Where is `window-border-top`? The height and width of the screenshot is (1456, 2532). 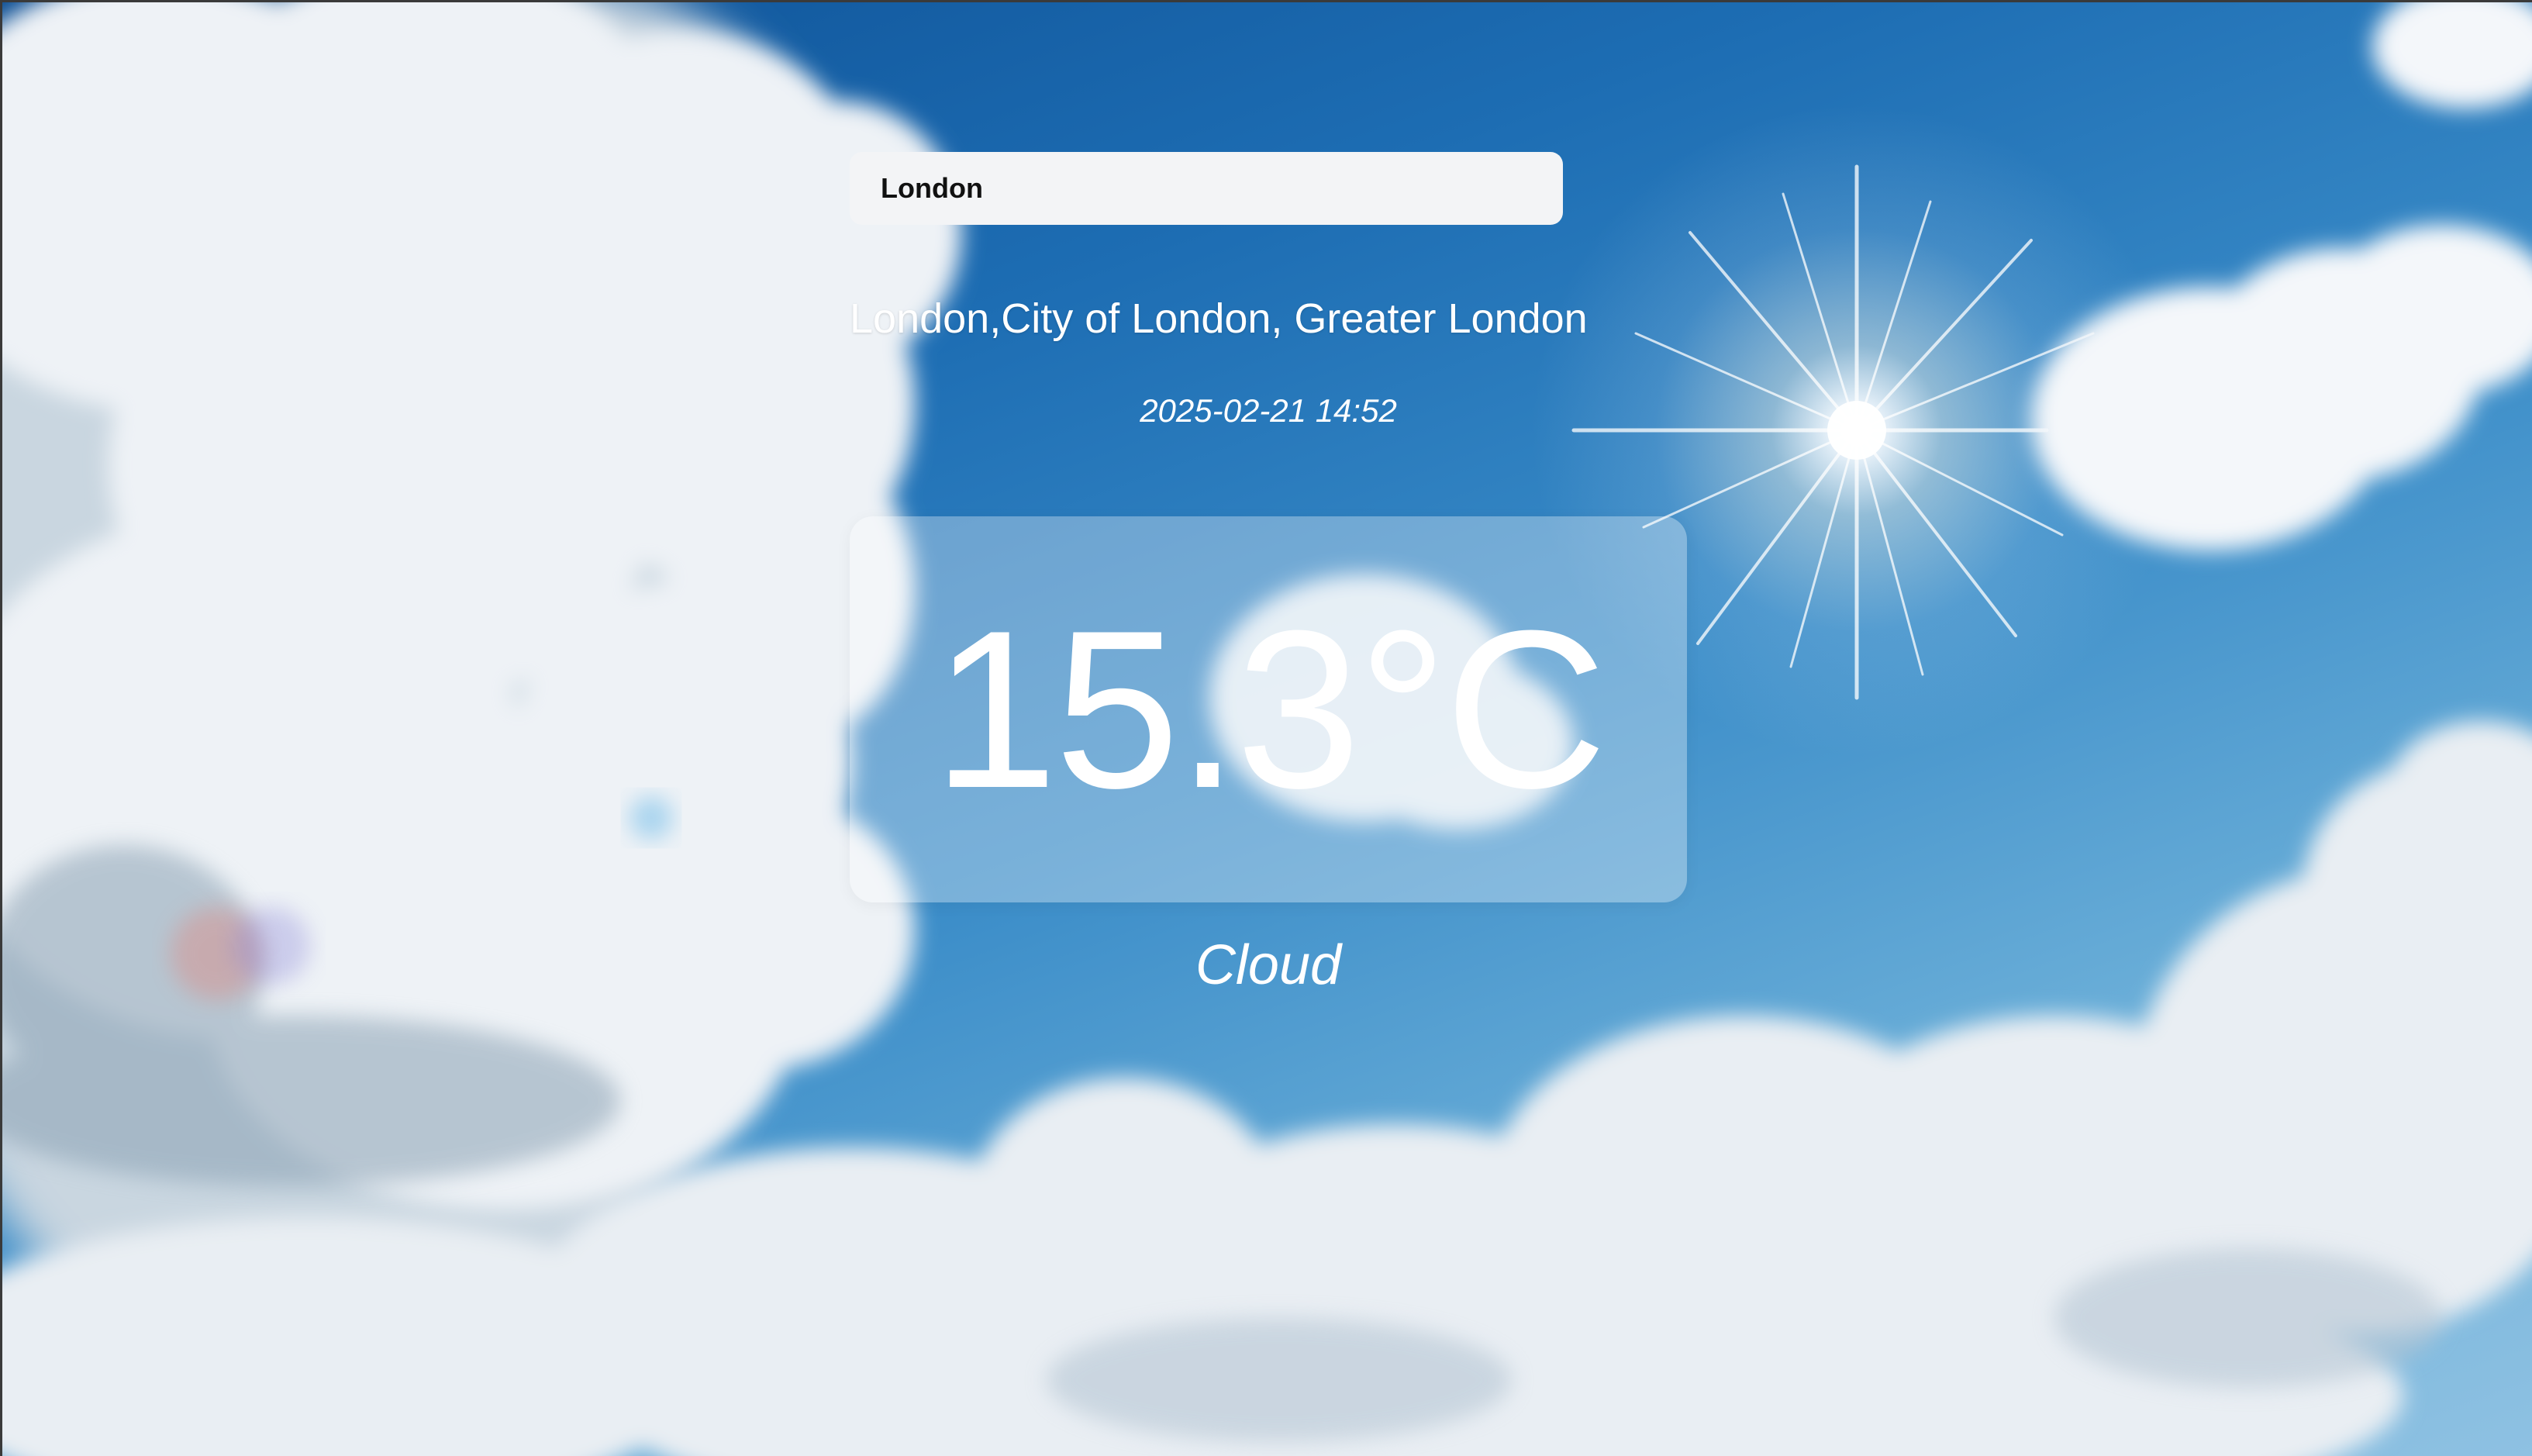 window-border-top is located at coordinates (1266, 1).